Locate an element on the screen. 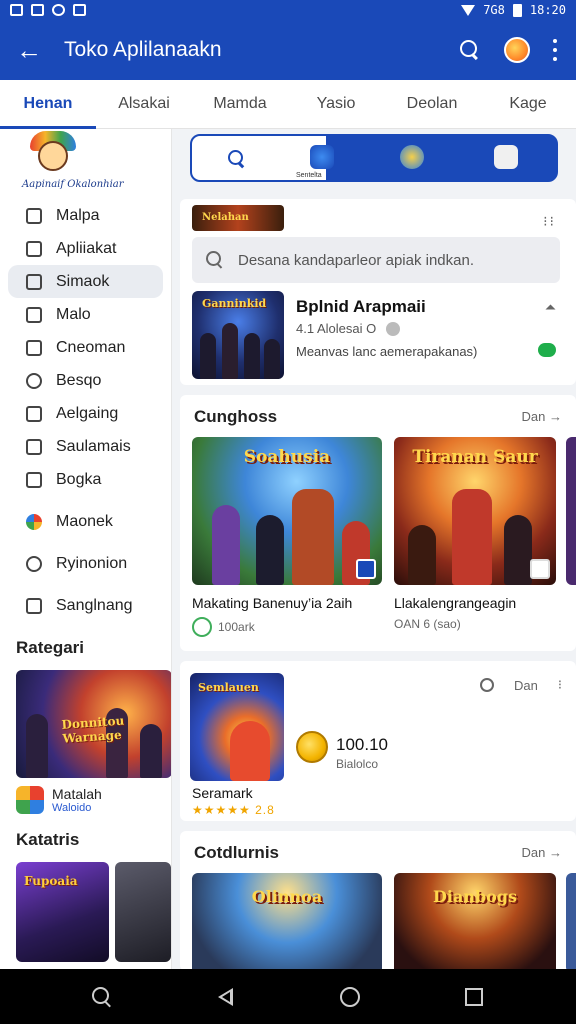  logo-text: Aapinaif Okalonhiar is located at coordinates (73, 184).